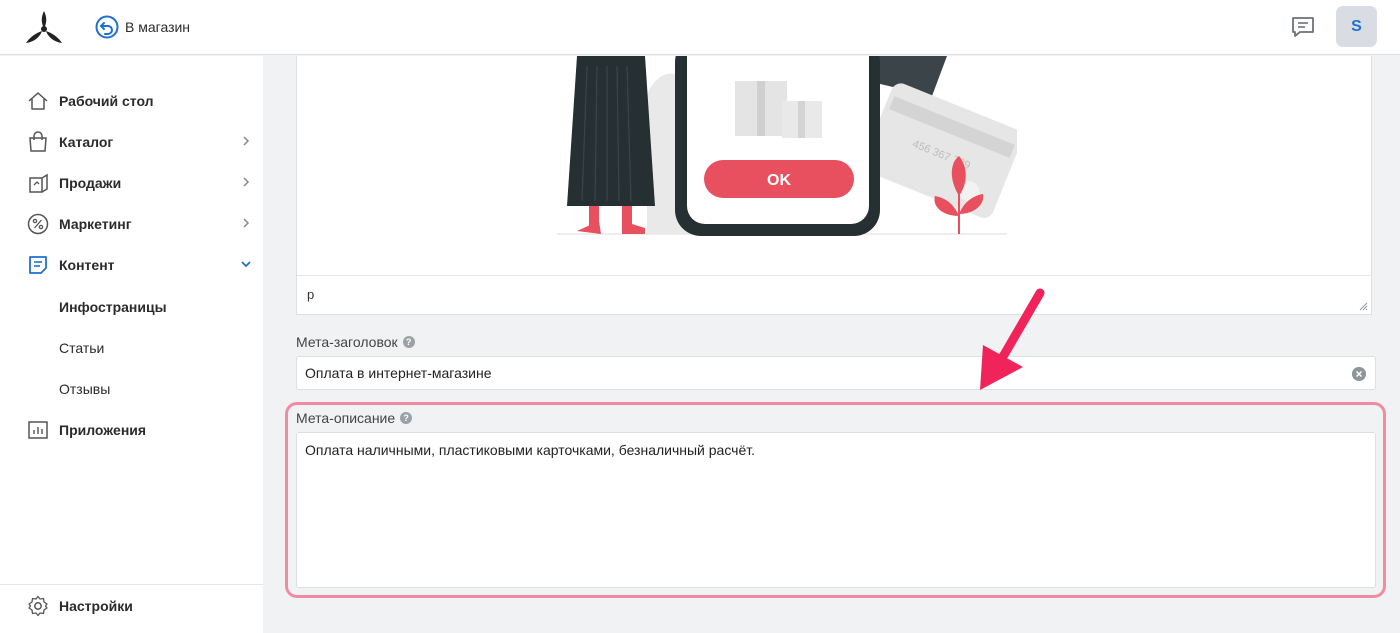 This screenshot has height=633, width=1400. Describe the element at coordinates (141, 142) in the screenshot. I see `sidebar-item-catalog: Каталог` at that location.